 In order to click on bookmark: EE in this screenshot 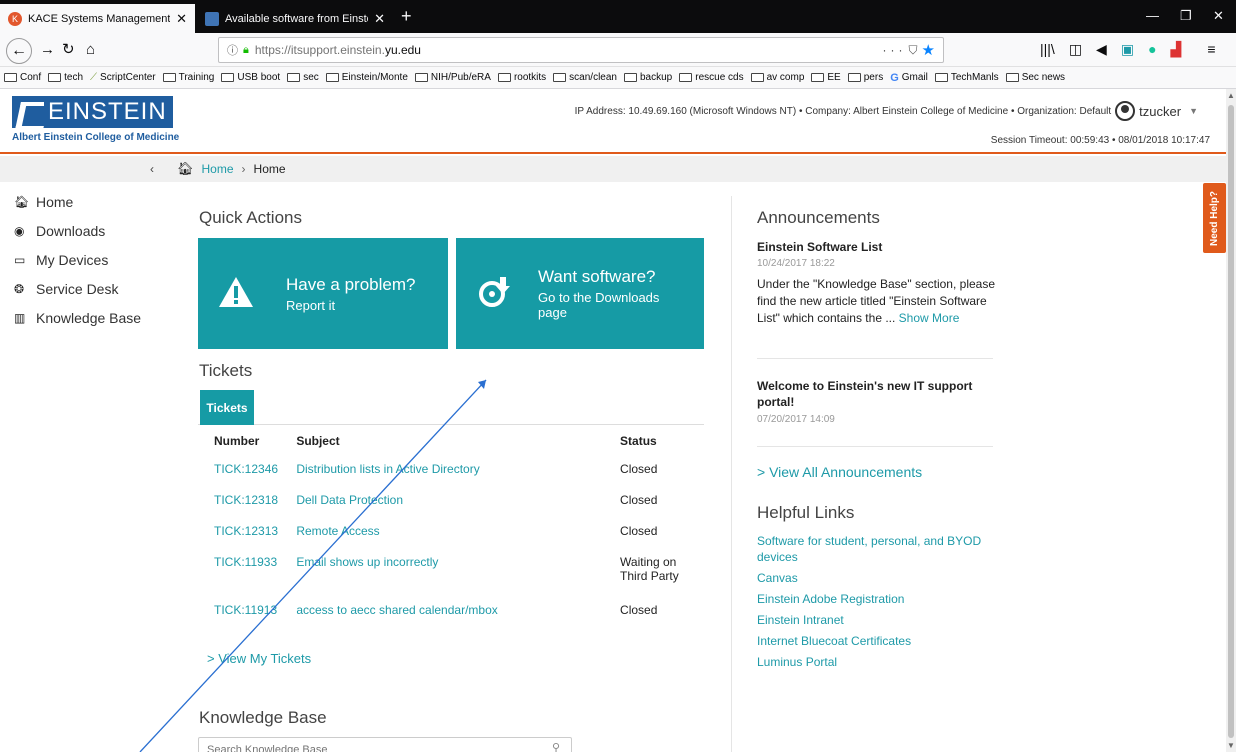, I will do `click(826, 77)`.